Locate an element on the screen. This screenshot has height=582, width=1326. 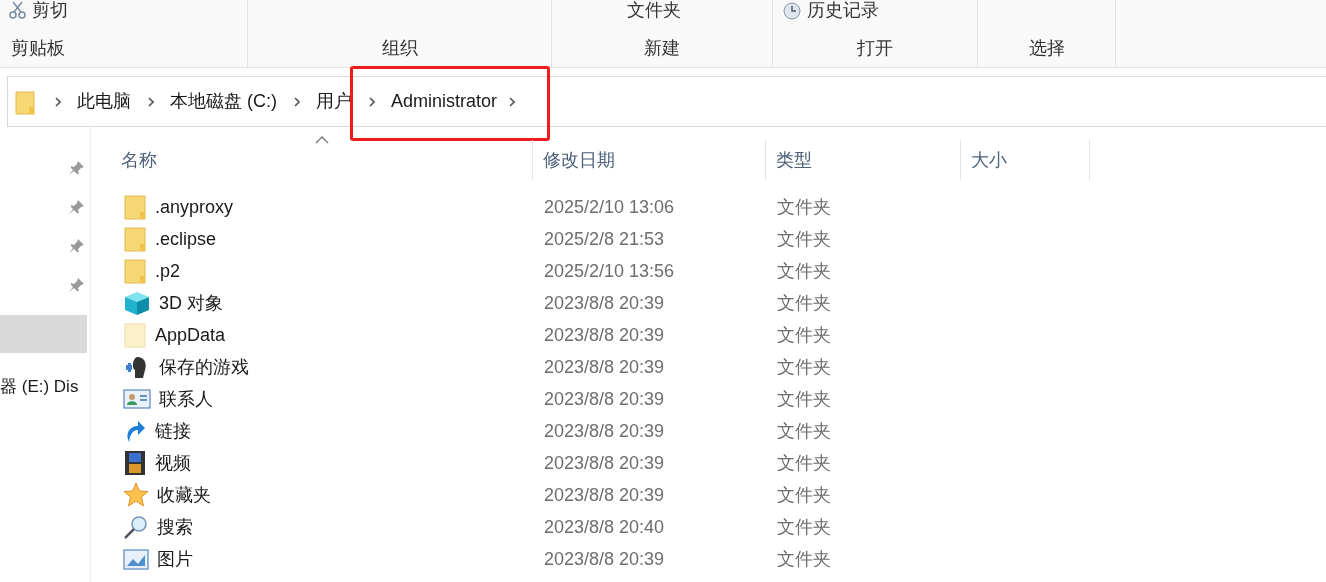
group-label: 剪贴板 is located at coordinates (38, 48).